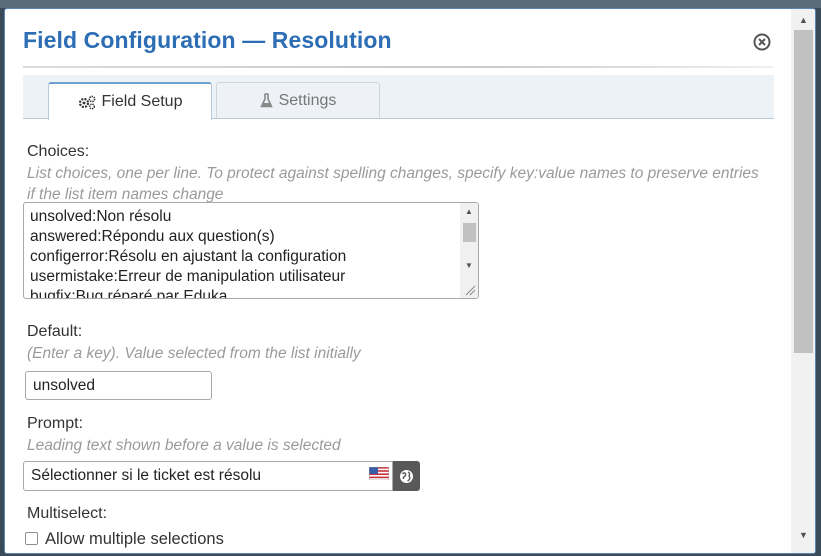 This screenshot has width=821, height=556. Describe the element at coordinates (118, 385) in the screenshot. I see `default-input: unsolved` at that location.